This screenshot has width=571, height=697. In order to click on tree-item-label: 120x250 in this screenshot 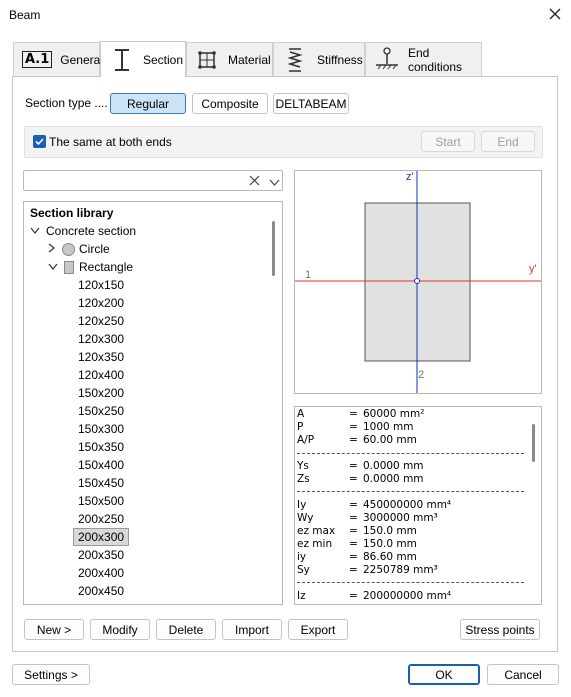, I will do `click(101, 321)`.